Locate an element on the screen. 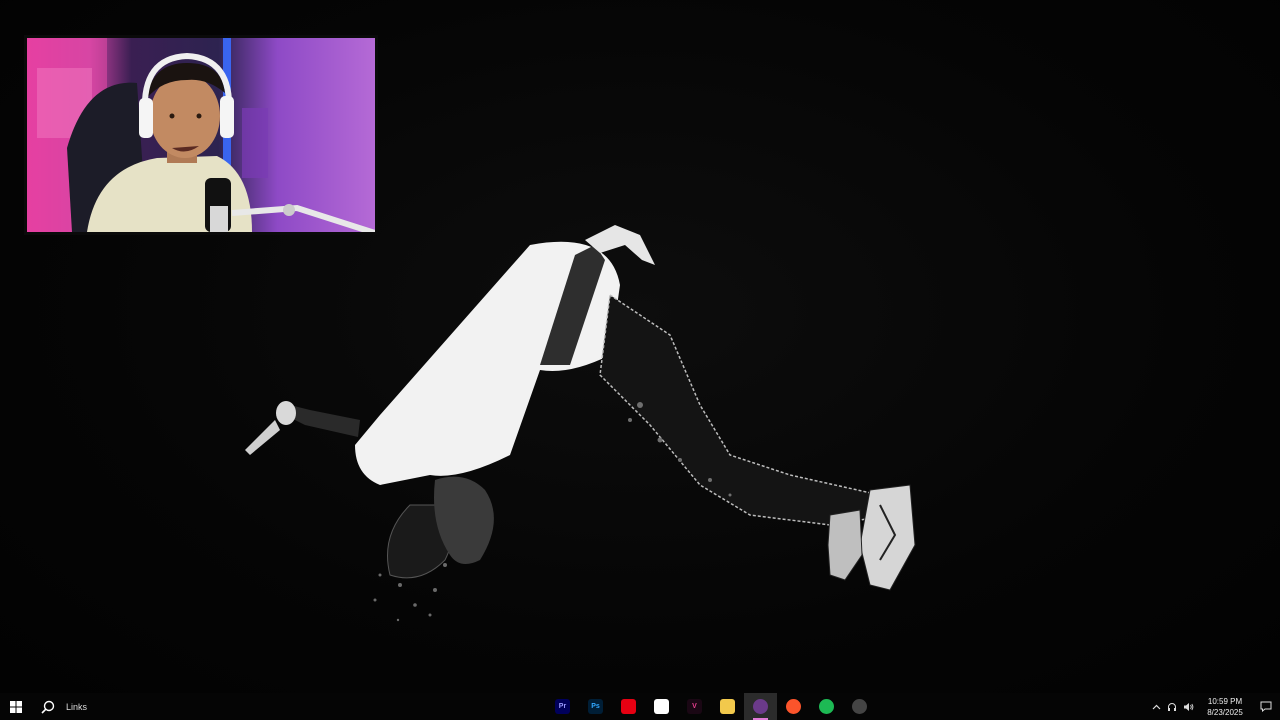 The width and height of the screenshot is (1280, 720). search-button is located at coordinates (48, 706).